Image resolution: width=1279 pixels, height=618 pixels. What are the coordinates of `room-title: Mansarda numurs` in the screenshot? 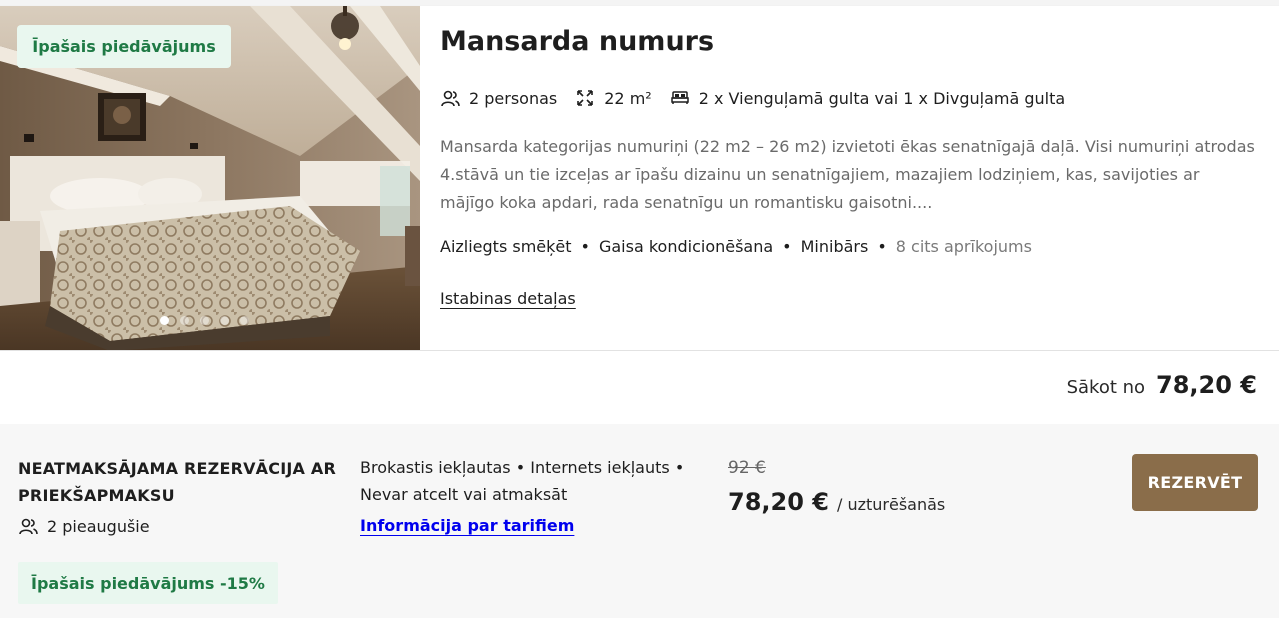 It's located at (577, 41).